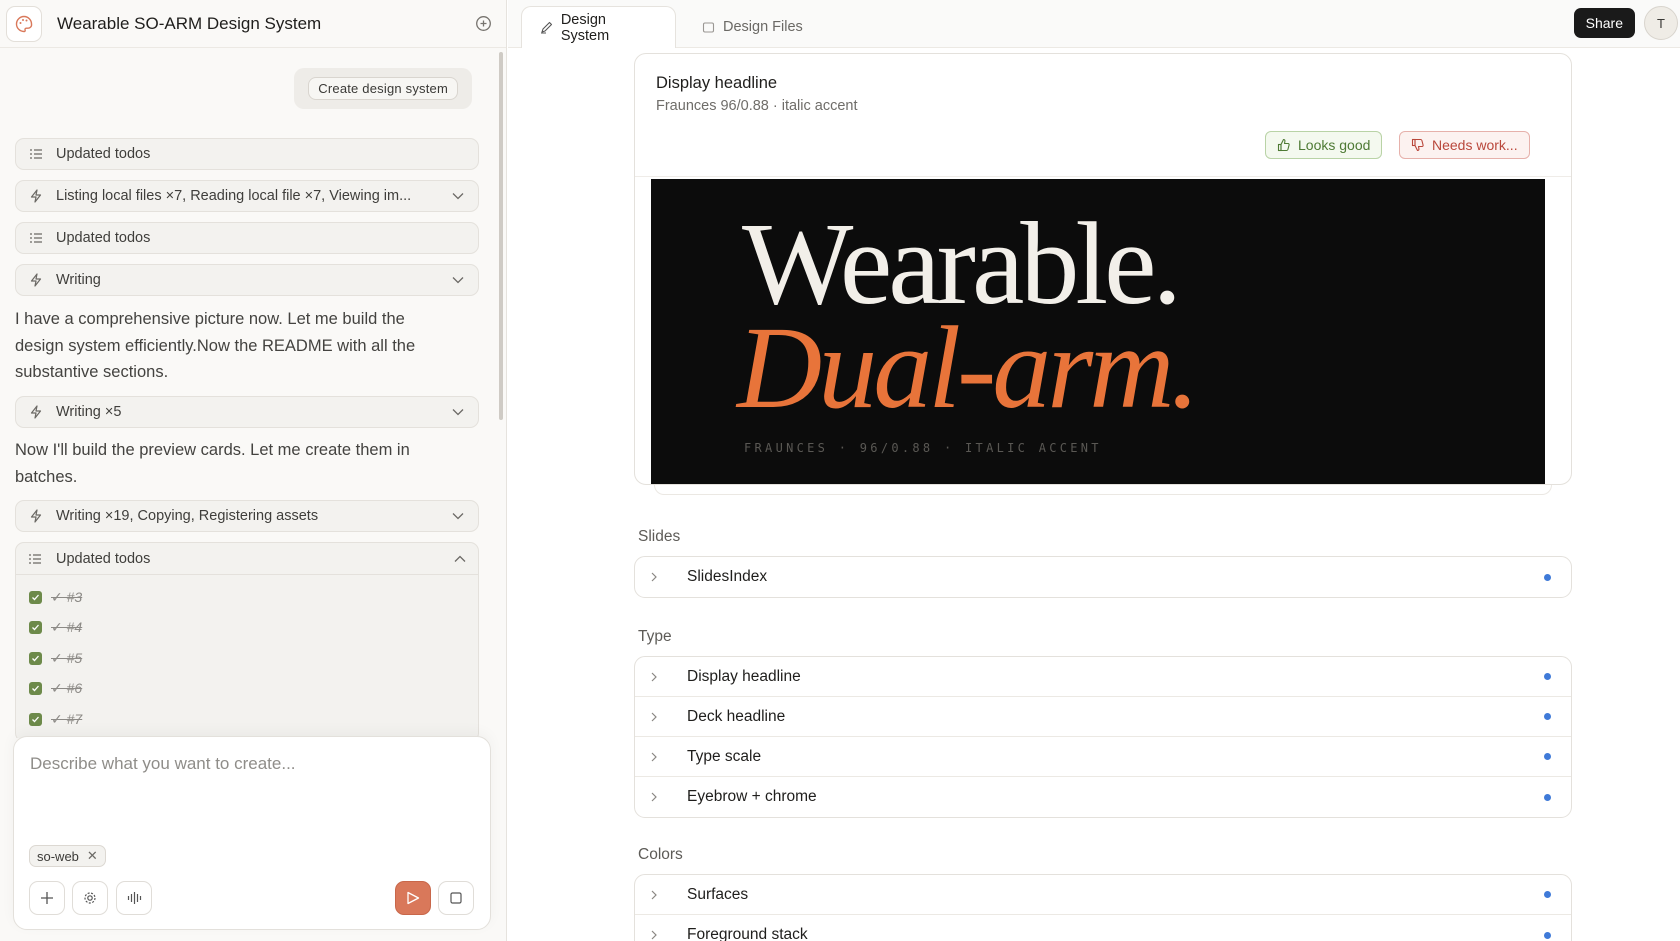  What do you see at coordinates (968, 367) in the screenshot?
I see `preview-accent-headline: Dual-arm.` at bounding box center [968, 367].